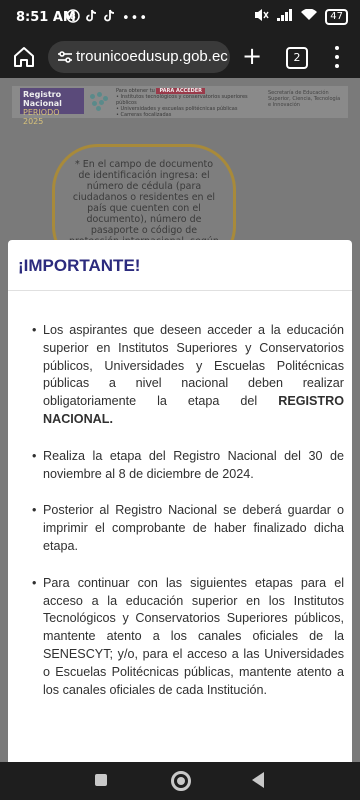  Describe the element at coordinates (180, 18) in the screenshot. I see `status-bar: 8:51 AM B ••• 47` at that location.